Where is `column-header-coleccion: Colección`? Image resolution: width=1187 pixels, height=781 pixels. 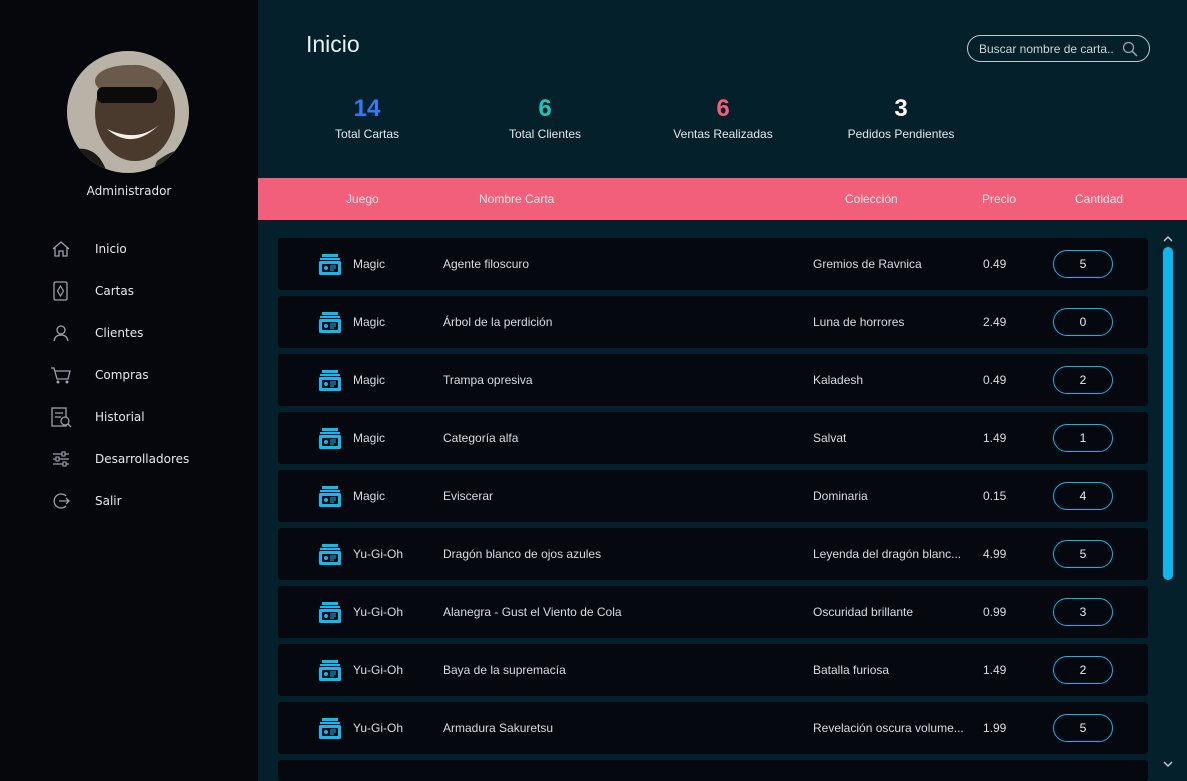 column-header-coleccion: Colección is located at coordinates (871, 199).